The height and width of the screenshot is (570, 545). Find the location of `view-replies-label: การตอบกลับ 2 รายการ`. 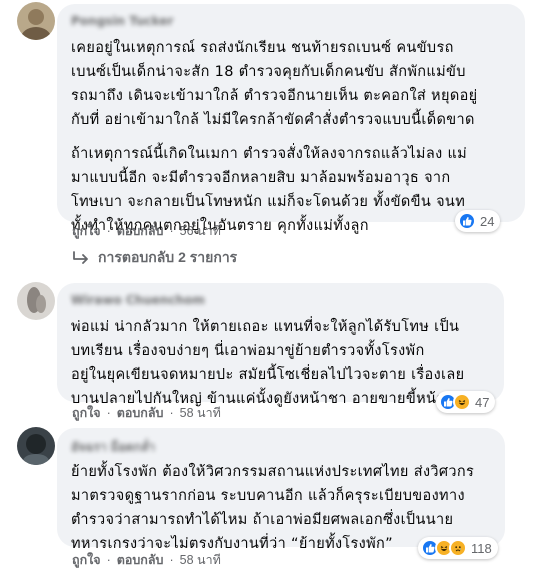

view-replies-label: การตอบกลับ 2 รายการ is located at coordinates (168, 257).